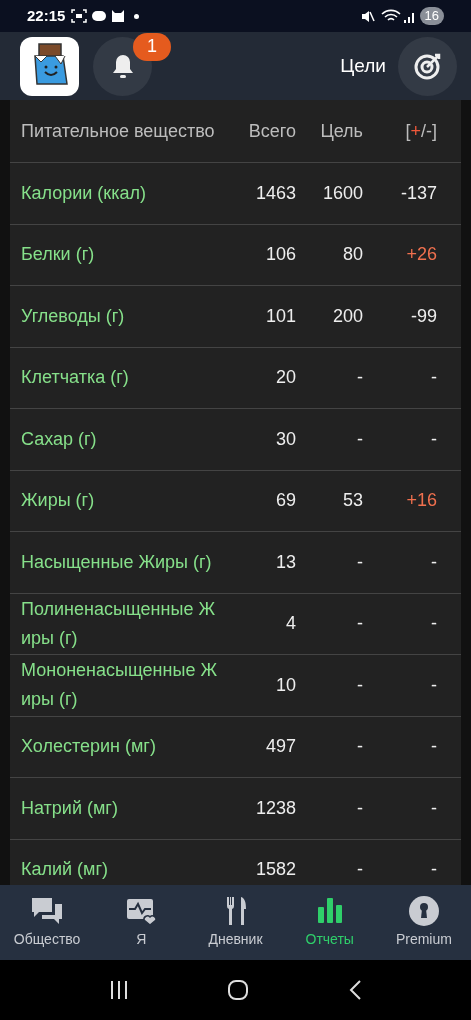 This screenshot has width=471, height=1020. I want to click on total-value: 10, so click(285, 685).